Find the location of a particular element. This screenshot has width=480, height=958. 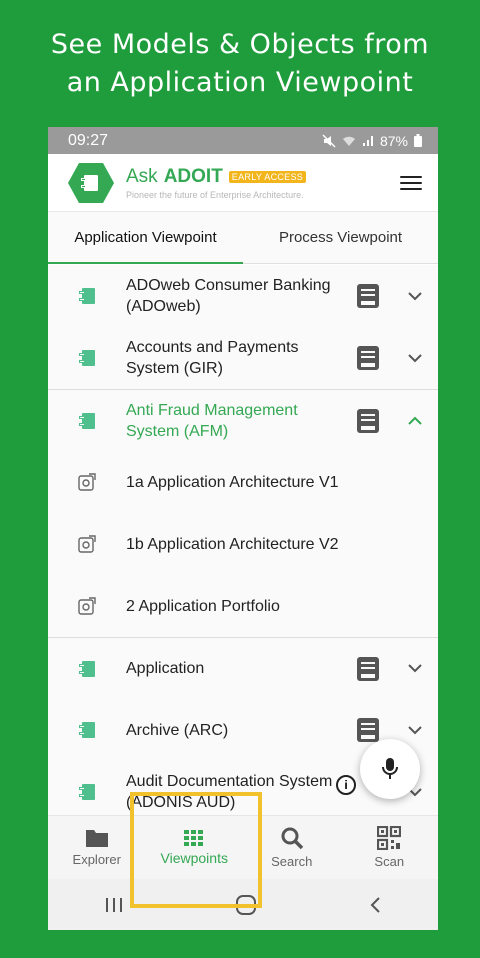

back-icon is located at coordinates (375, 905).